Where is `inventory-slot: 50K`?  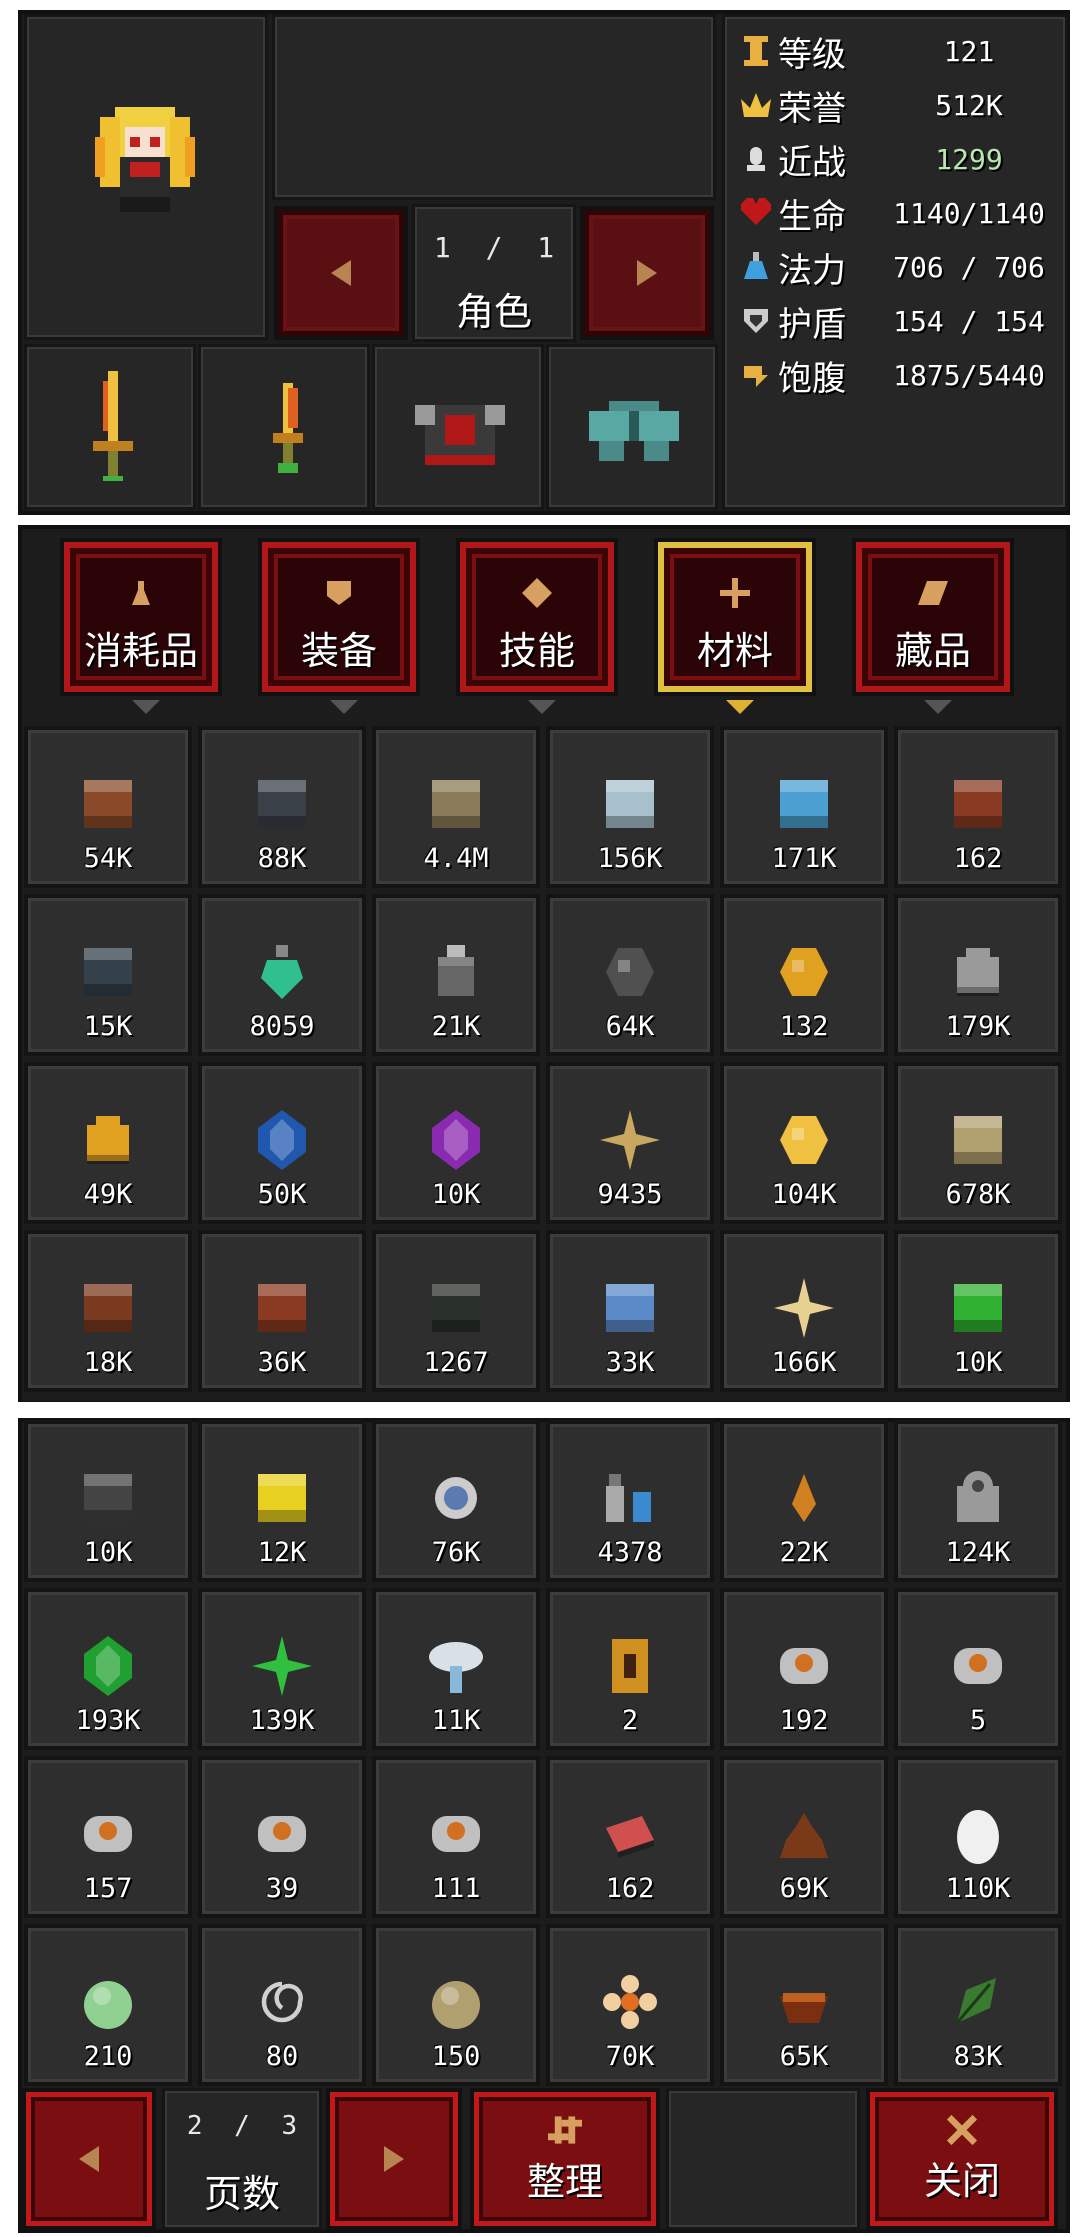
inventory-slot: 50K is located at coordinates (282, 1143).